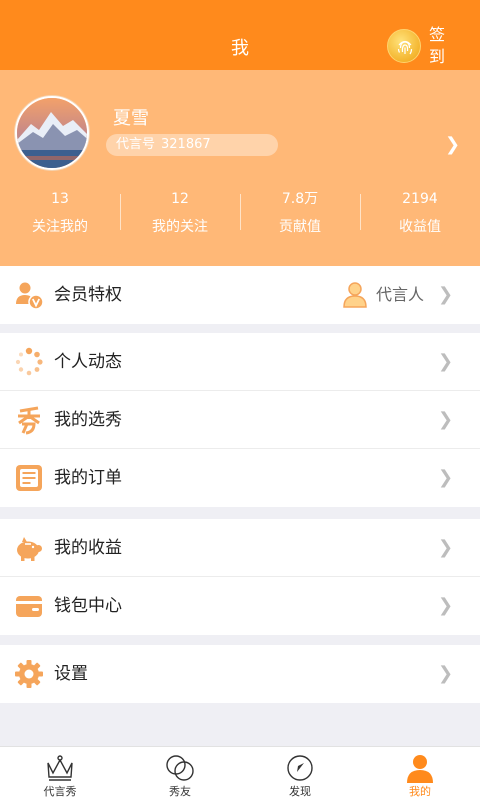 The width and height of the screenshot is (480, 800). I want to click on vip-user-icon, so click(30, 296).